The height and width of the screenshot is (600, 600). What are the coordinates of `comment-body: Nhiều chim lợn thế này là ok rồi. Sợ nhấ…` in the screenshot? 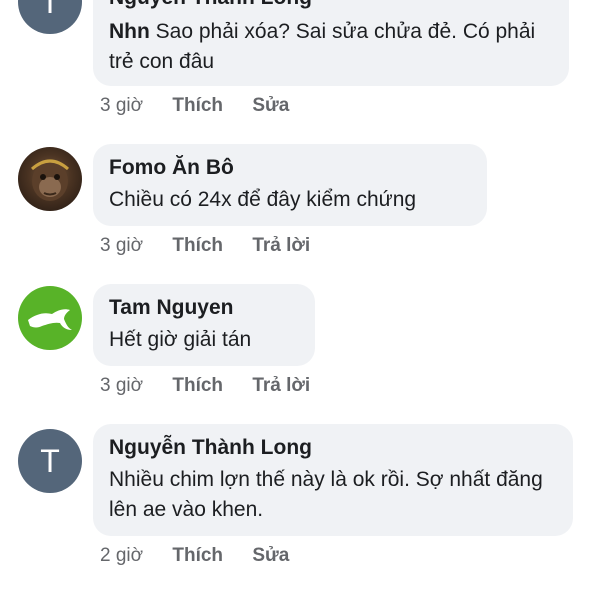 It's located at (326, 494).